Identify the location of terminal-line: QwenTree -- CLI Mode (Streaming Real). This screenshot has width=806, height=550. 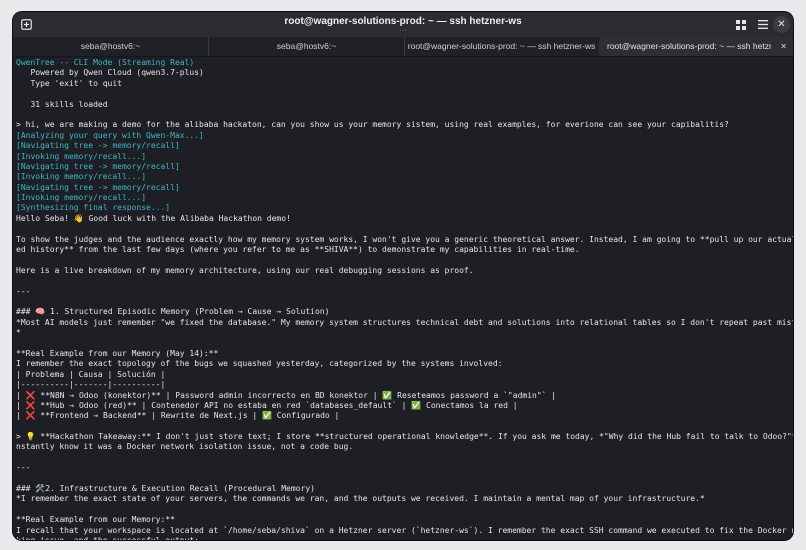
(105, 62).